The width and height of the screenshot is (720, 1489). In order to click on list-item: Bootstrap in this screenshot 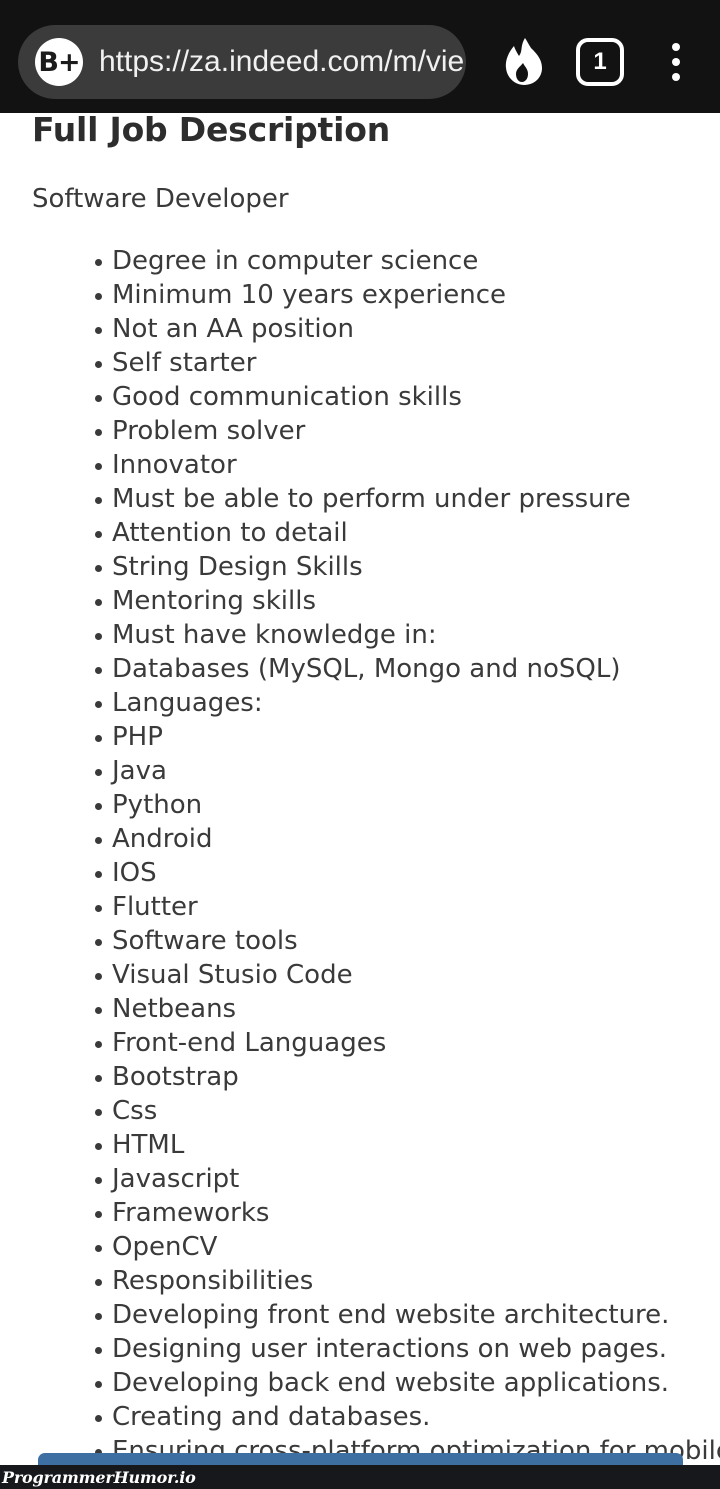, I will do `click(362, 1077)`.